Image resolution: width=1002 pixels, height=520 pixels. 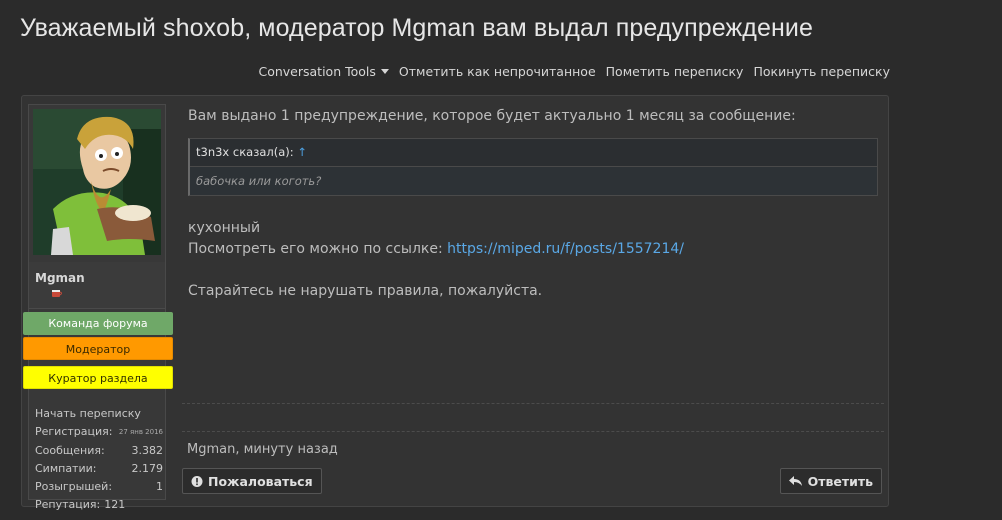 What do you see at coordinates (565, 249) in the screenshot?
I see `post-link: https://miped.ru/f/posts/1557214/` at bounding box center [565, 249].